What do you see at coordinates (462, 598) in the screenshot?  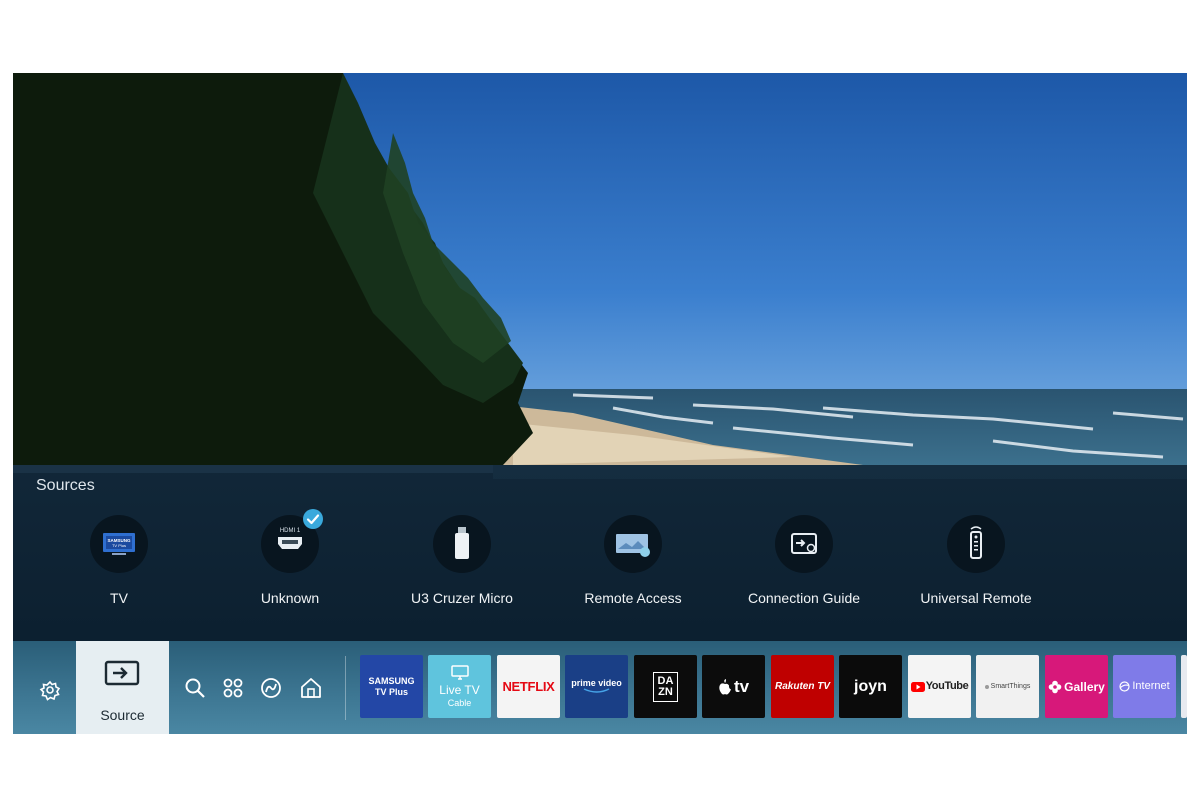 I see `source-label-usb: U3 Cruzer Micro` at bounding box center [462, 598].